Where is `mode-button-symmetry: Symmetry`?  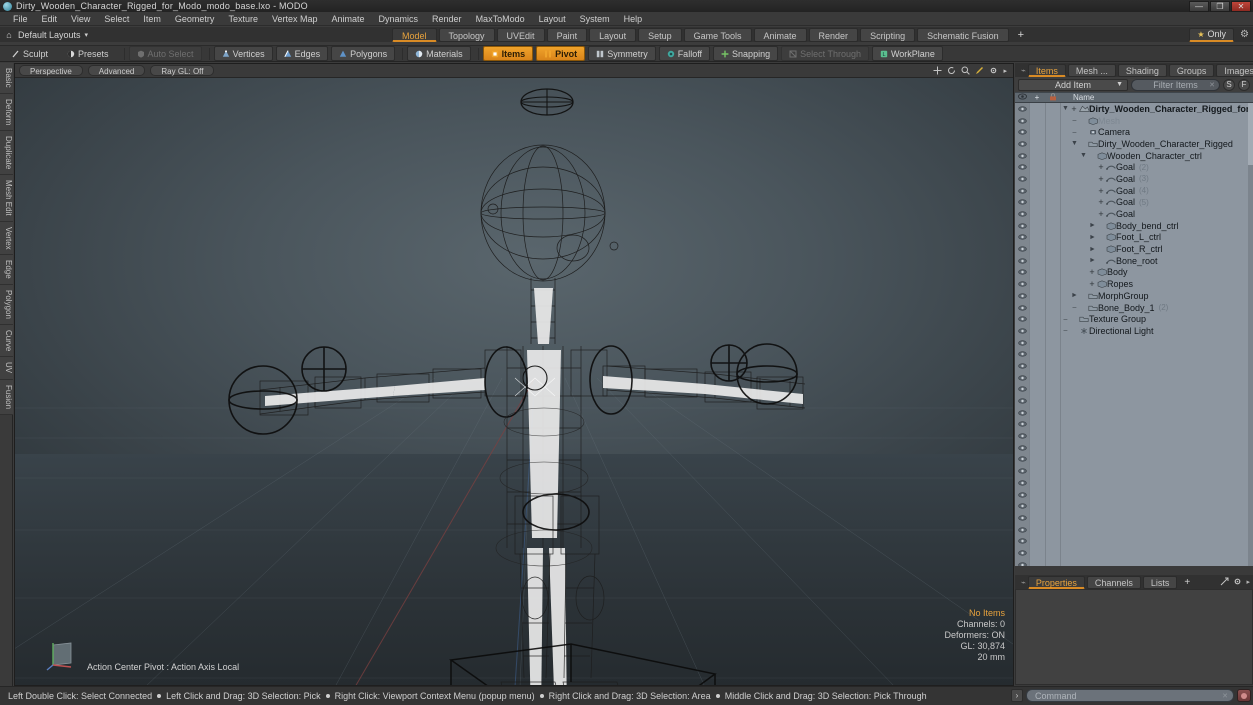
mode-button-symmetry: Symmetry is located at coordinates (622, 53).